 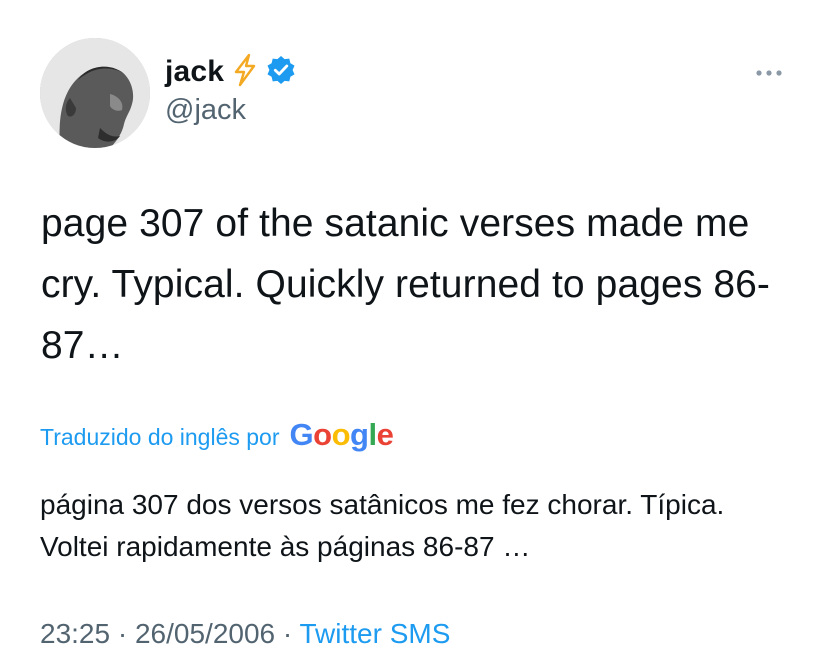 I want to click on more-options-icon, so click(x=769, y=73).